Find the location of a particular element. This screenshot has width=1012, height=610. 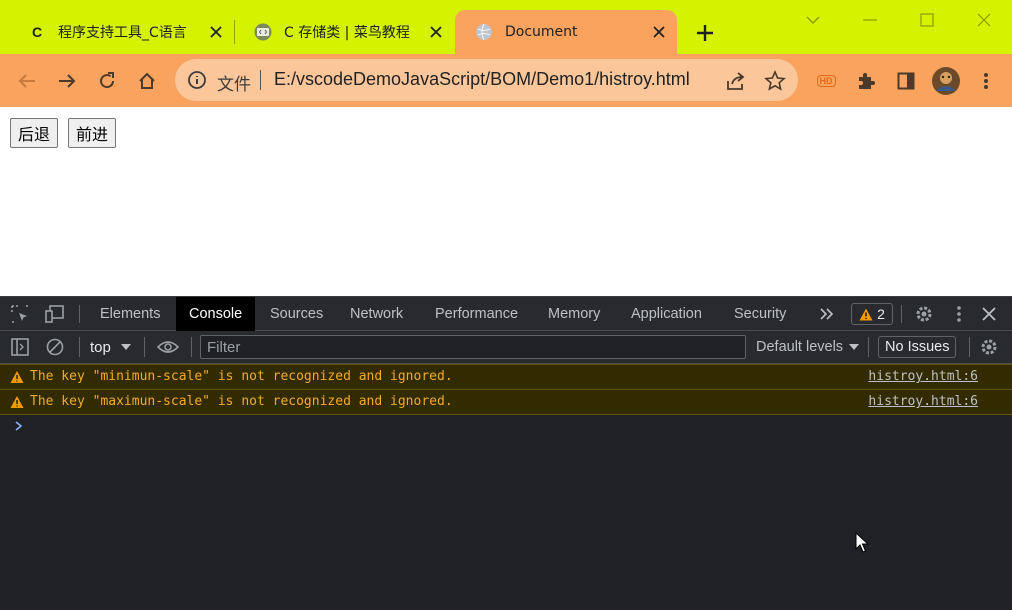

side-panel-icon is located at coordinates (906, 81).